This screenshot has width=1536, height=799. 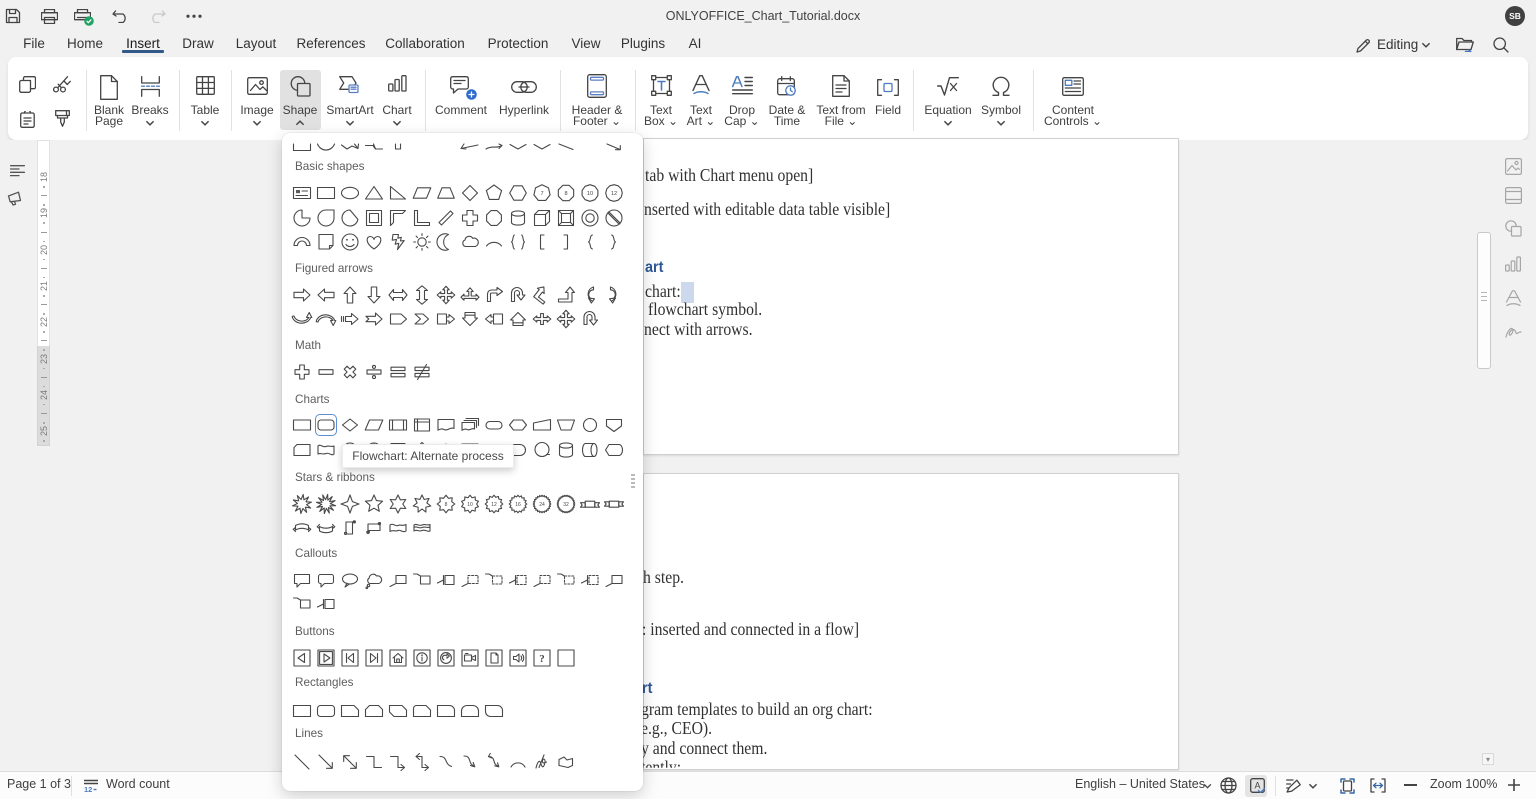 What do you see at coordinates (1257, 786) in the screenshot?
I see `svg-text: A` at bounding box center [1257, 786].